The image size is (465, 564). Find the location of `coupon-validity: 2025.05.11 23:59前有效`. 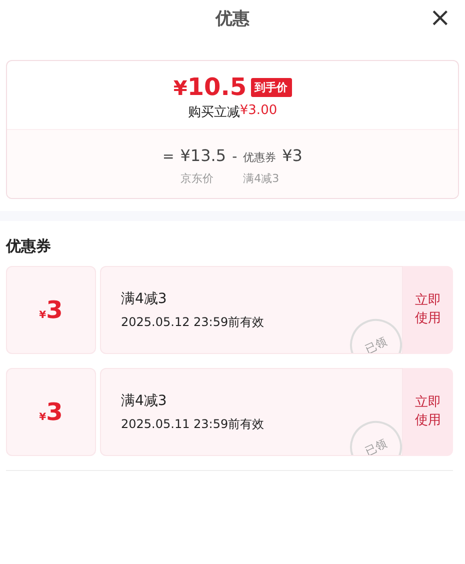

coupon-validity: 2025.05.11 23:59前有效 is located at coordinates (193, 424).